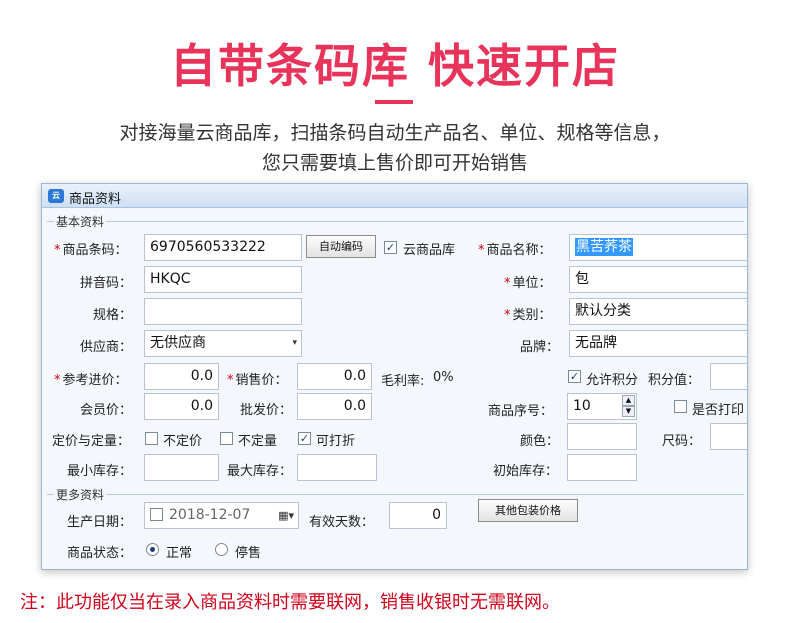 This screenshot has height=623, width=790. I want to click on color-label: 颜色：, so click(540, 441).